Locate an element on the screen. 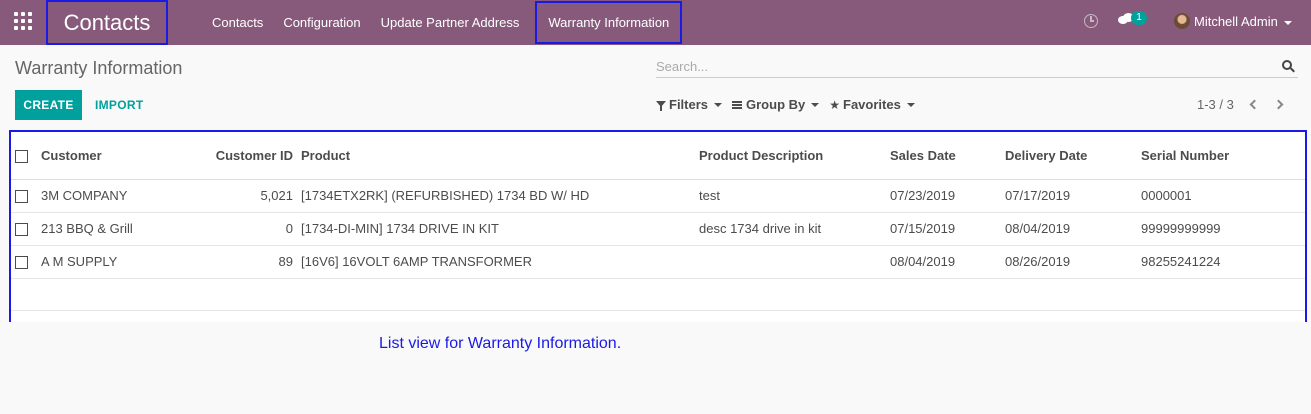  search-icon is located at coordinates (1288, 66).